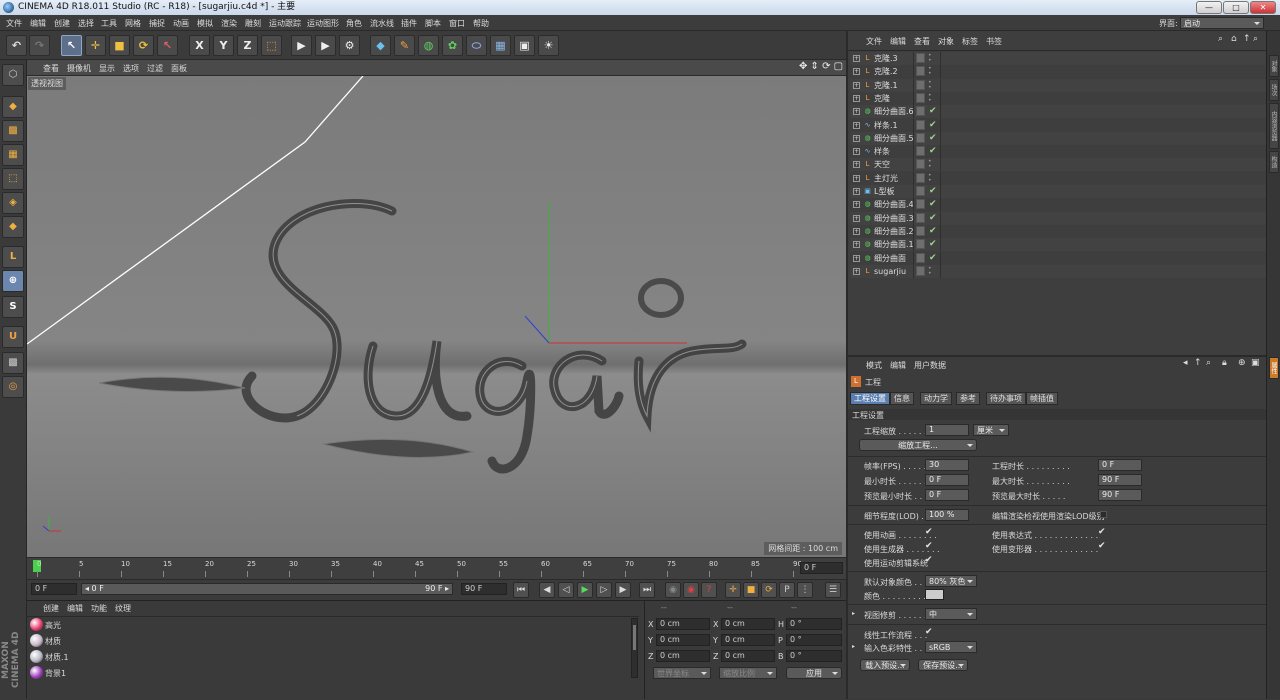  What do you see at coordinates (131, 68) in the screenshot?
I see `viewport-menu-options: 选项` at bounding box center [131, 68].